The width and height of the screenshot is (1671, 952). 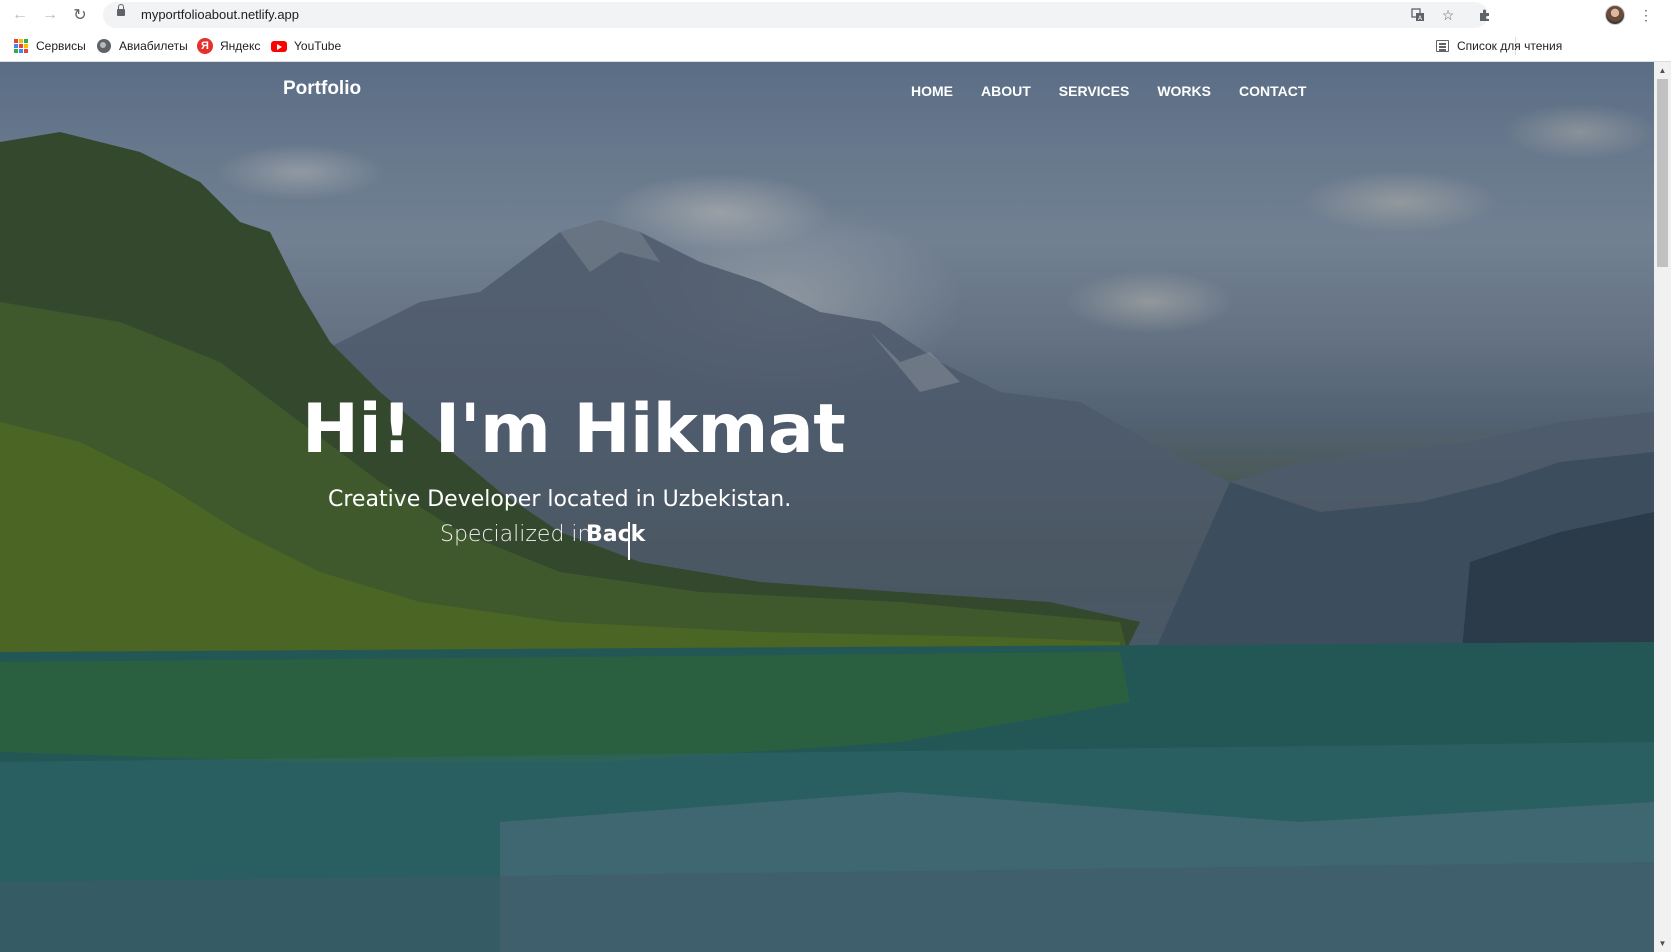 I want to click on page-scrollbar: ▲ ▼, so click(x=1662, y=507).